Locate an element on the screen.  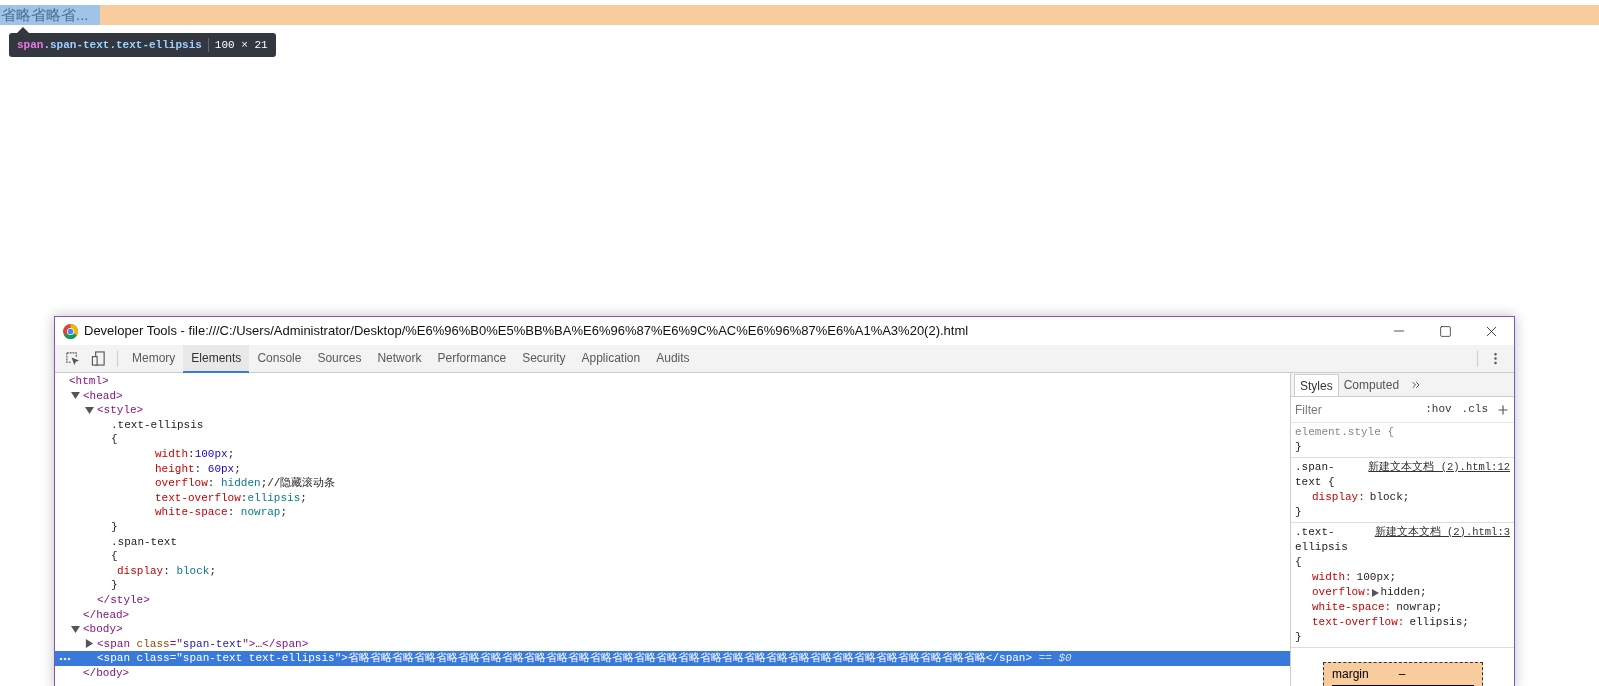
css-value: 100px; is located at coordinates (1376, 577).